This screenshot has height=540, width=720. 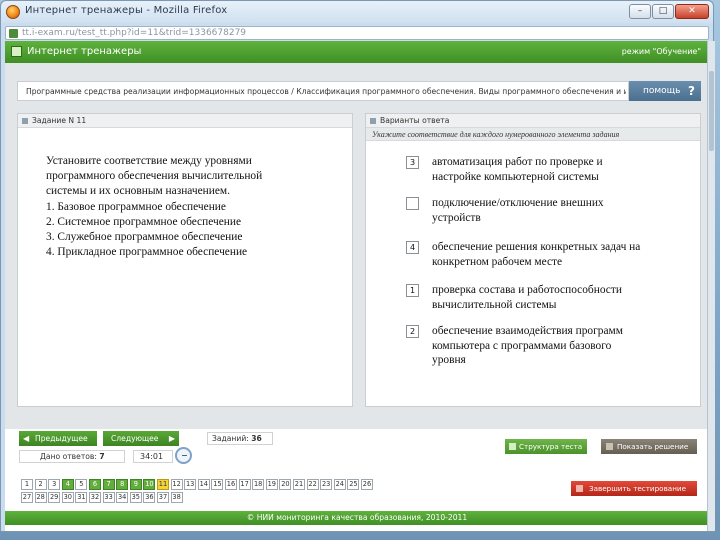 What do you see at coordinates (27, 484) in the screenshot?
I see `page-number-1: 1` at bounding box center [27, 484].